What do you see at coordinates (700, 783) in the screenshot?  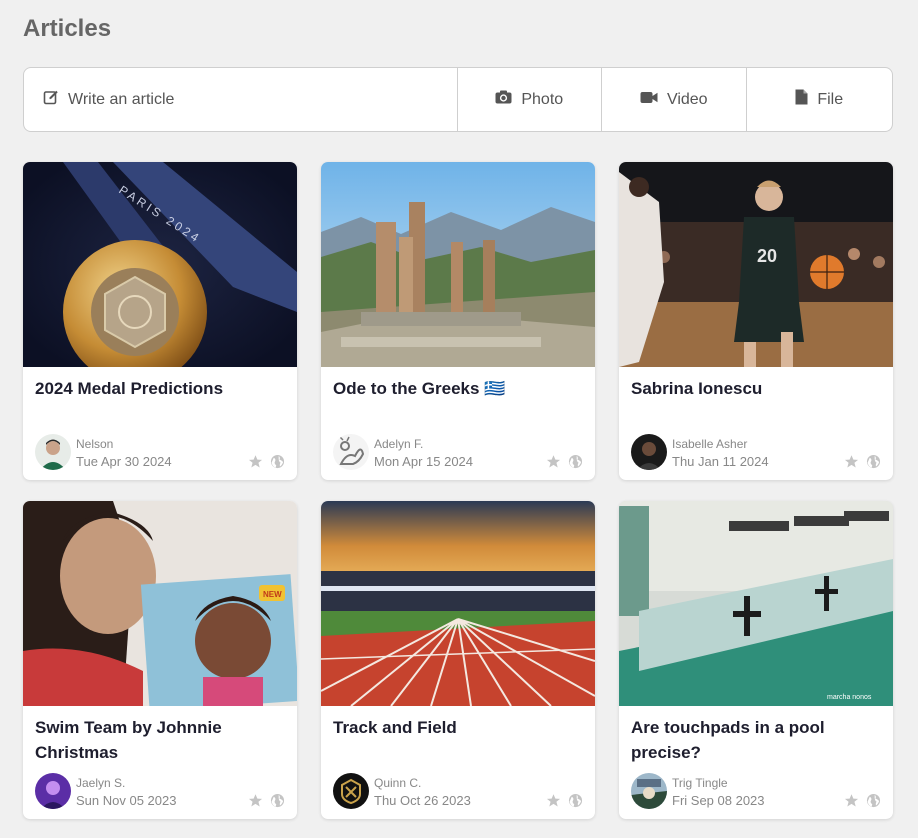 I see `author-name: Trig Tingle` at bounding box center [700, 783].